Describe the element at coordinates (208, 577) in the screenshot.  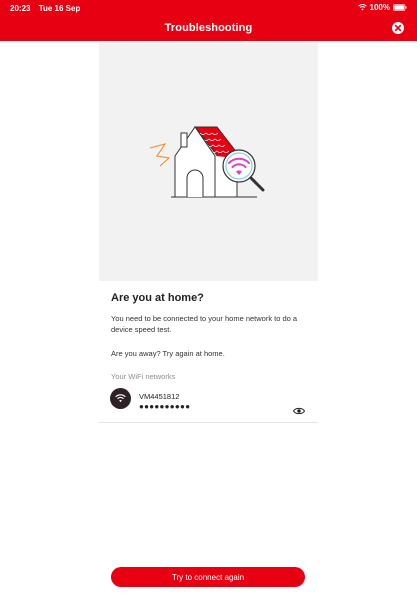
I see `connect-again-button: Try to connect again` at that location.